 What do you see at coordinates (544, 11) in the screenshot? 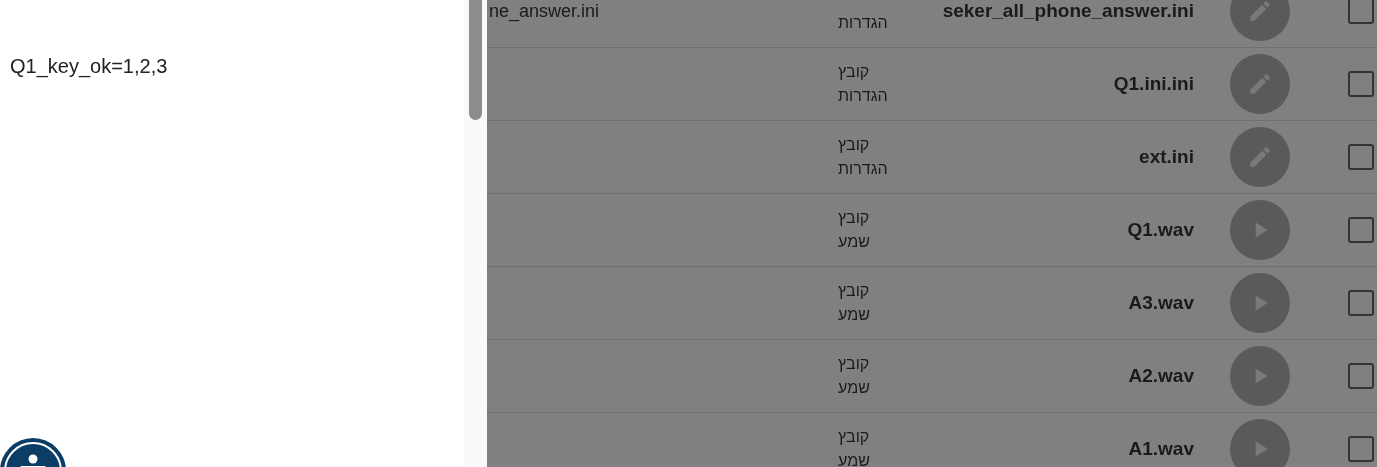
I see `table-cell: ne_answer.ini` at bounding box center [544, 11].